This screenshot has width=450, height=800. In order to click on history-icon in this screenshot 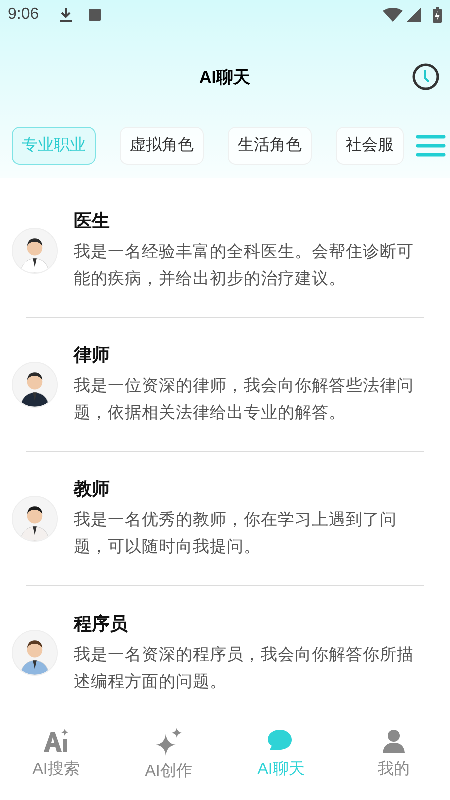, I will do `click(426, 77)`.